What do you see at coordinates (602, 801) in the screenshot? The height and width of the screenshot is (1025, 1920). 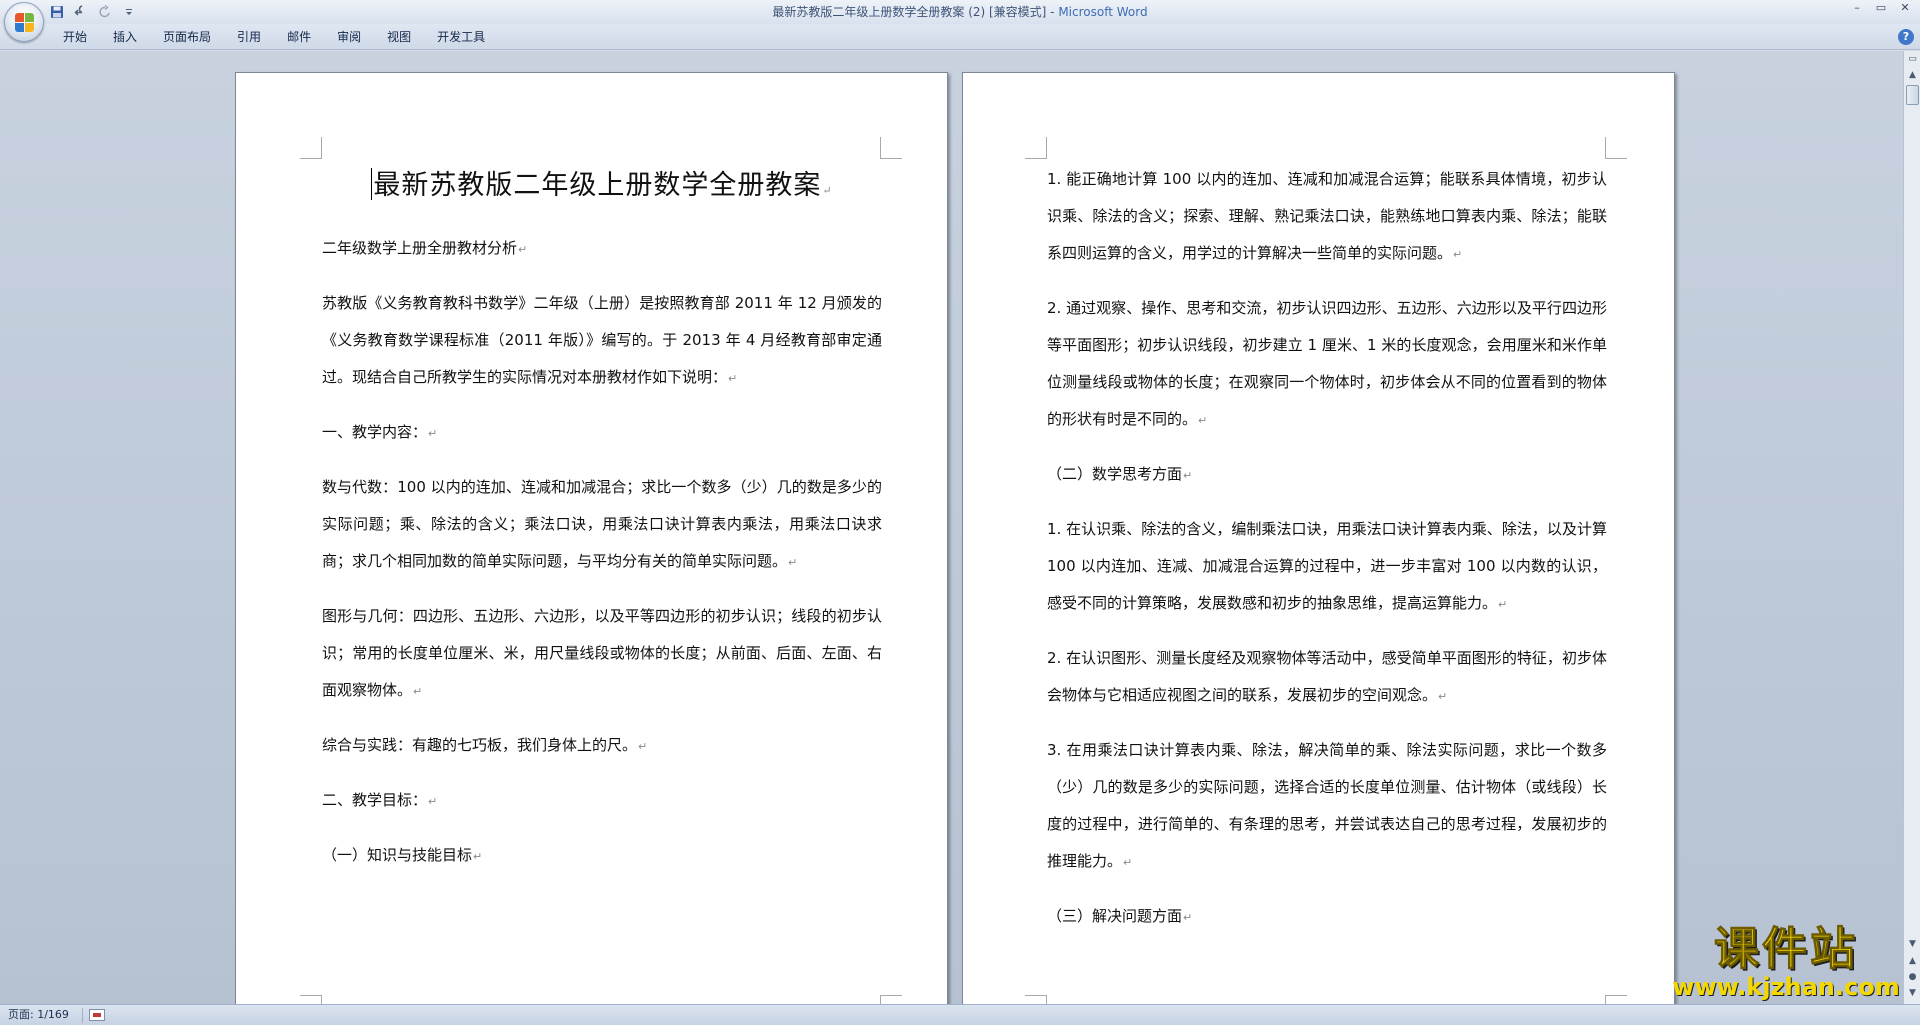 I see `paragraph: 二、教学目标：↵` at bounding box center [602, 801].